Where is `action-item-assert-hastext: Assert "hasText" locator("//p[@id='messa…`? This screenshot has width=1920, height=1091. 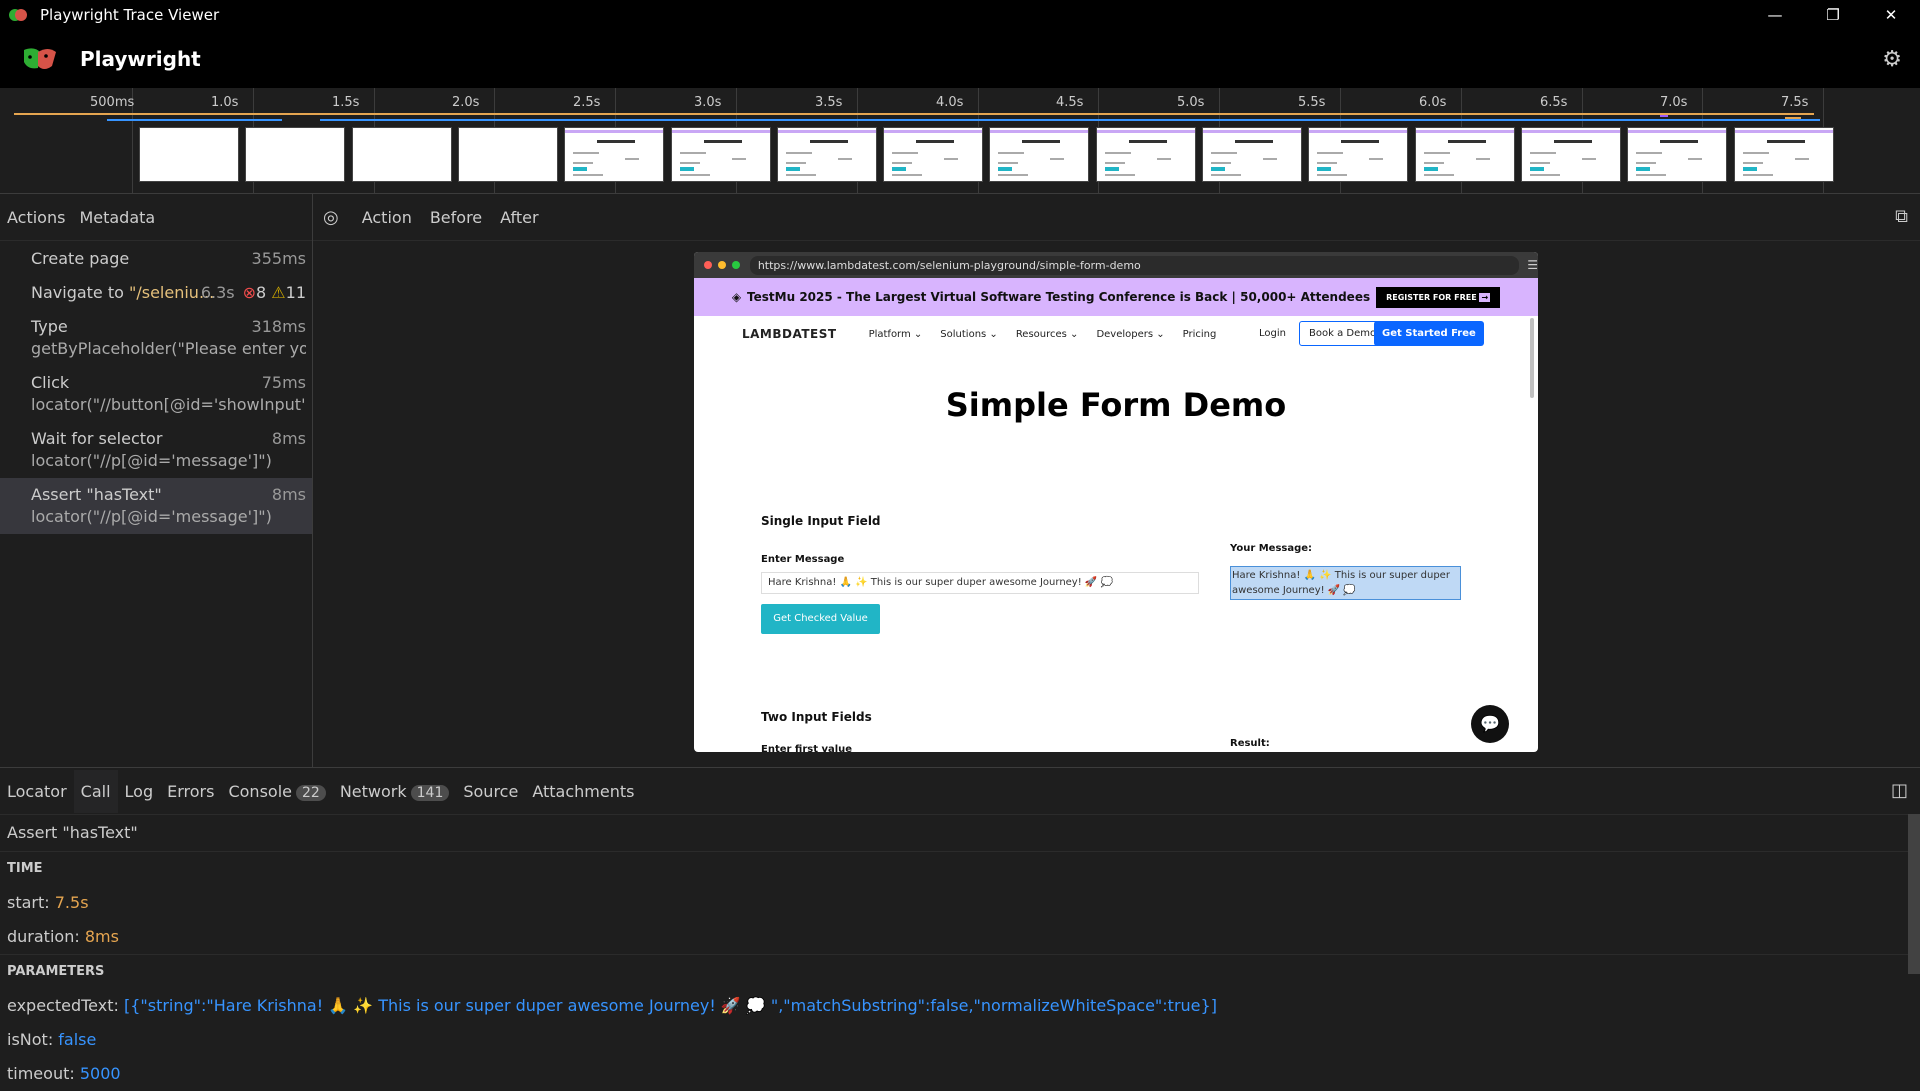 action-item-assert-hastext: Assert "hasText" locator("//p[@id='messa… is located at coordinates (156, 506).